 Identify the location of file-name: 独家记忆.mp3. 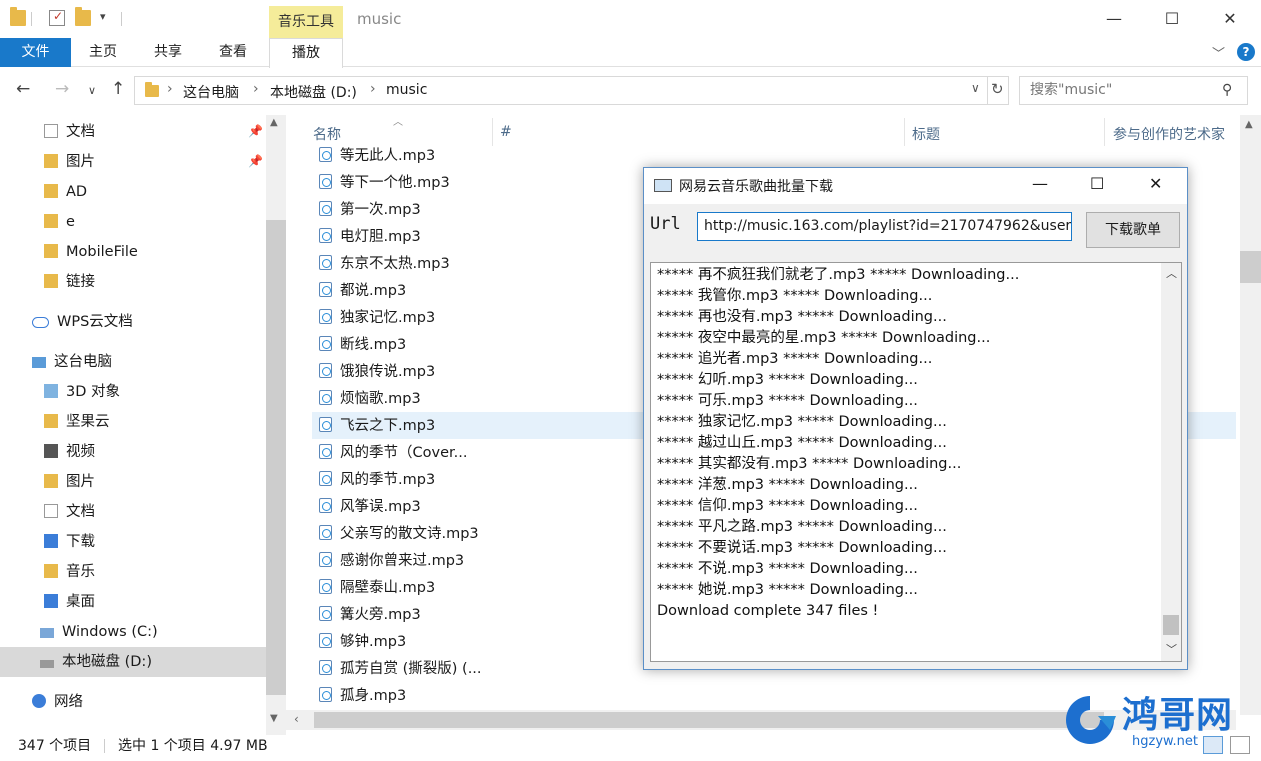
(388, 318).